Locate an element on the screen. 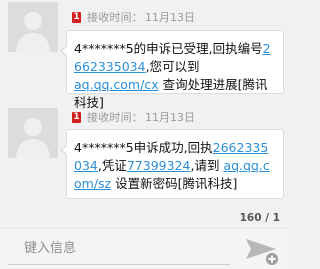 This screenshot has width=320, height=269. compose-bar is located at coordinates (145, 248).